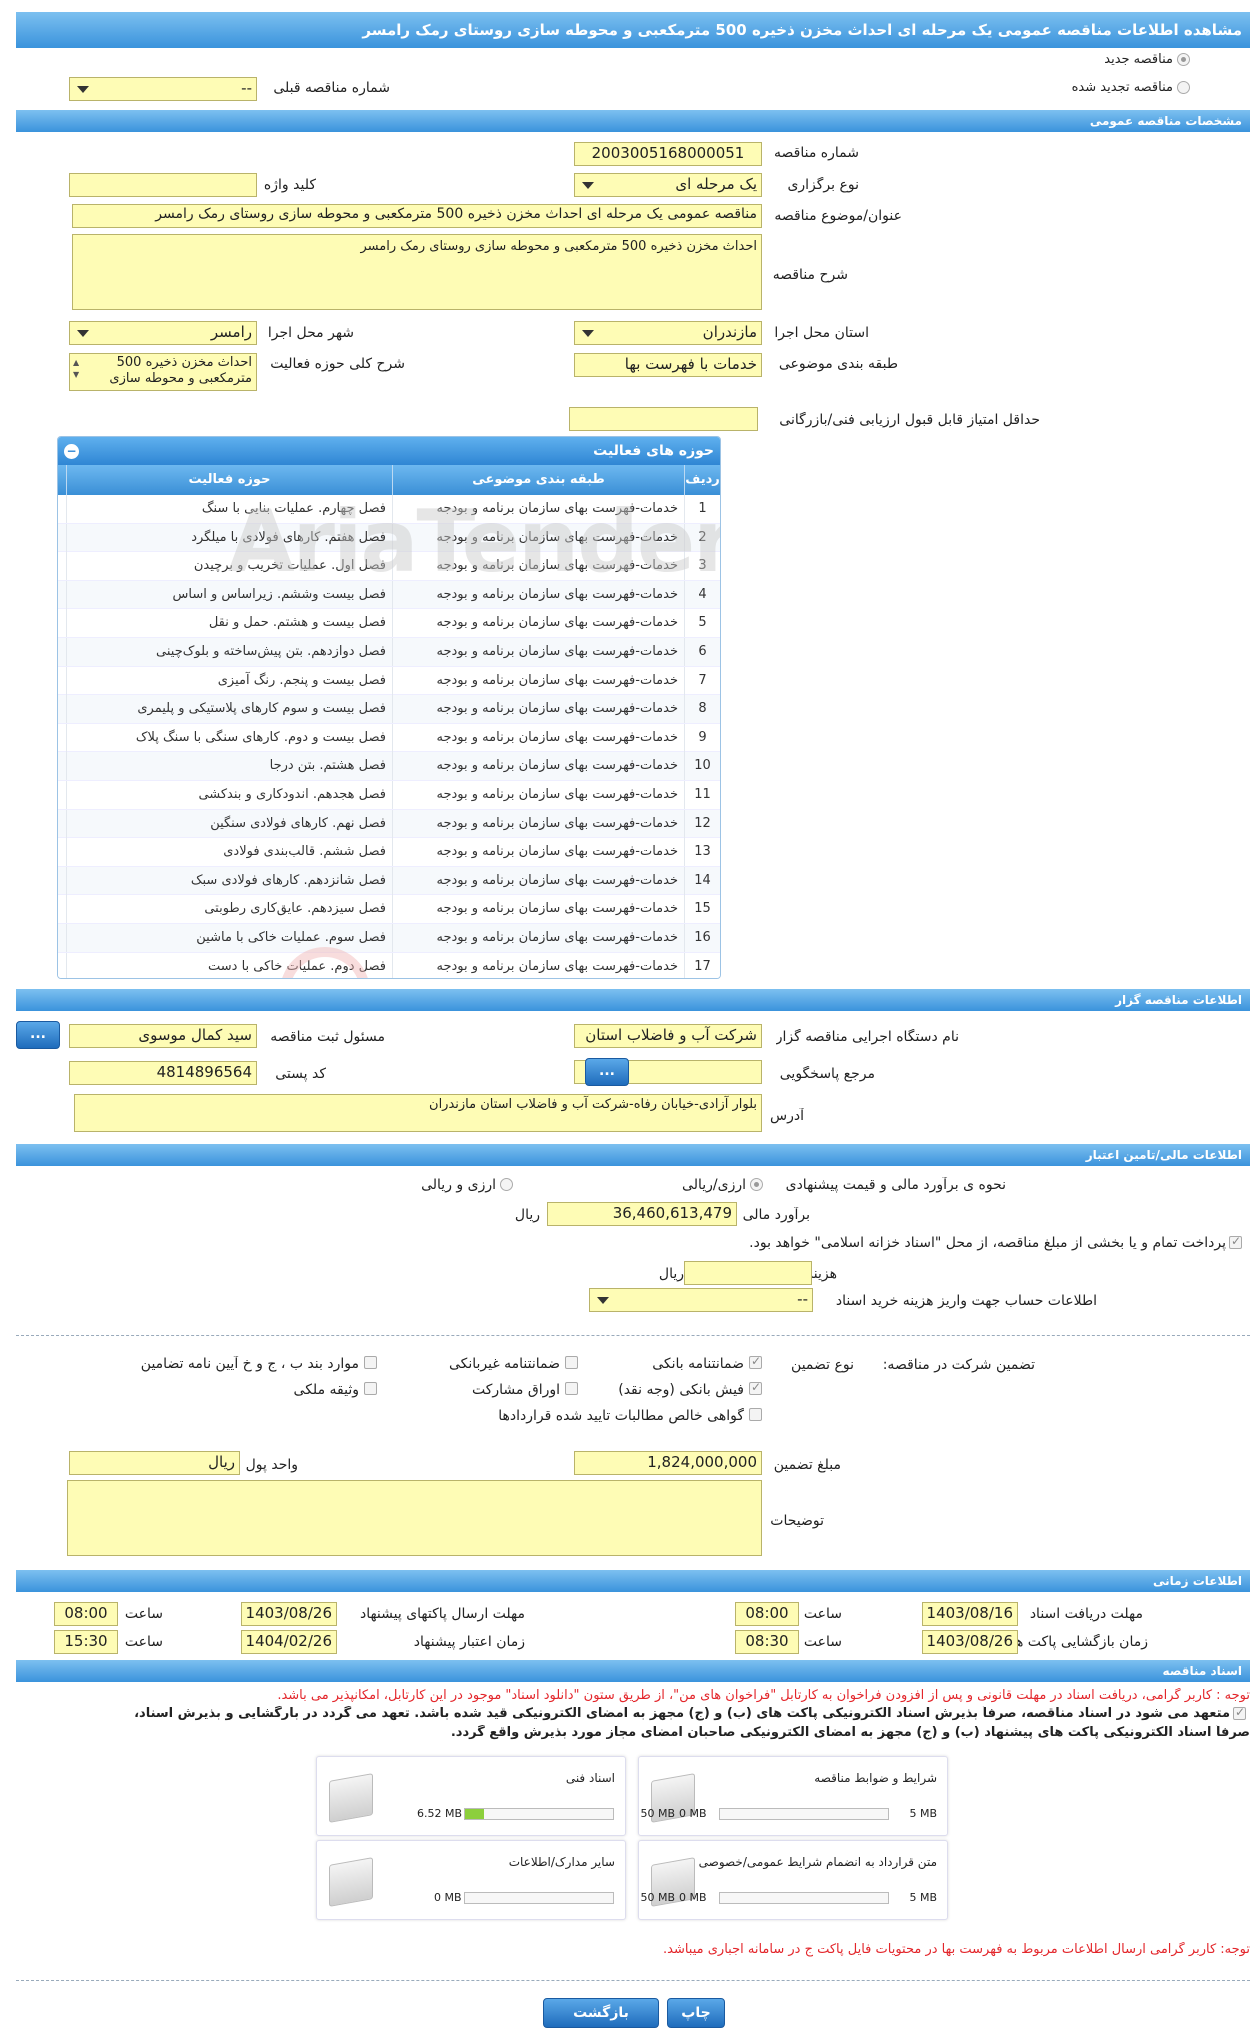 The width and height of the screenshot is (1250, 2036). I want to click on estimate-rial-unit: ریال, so click(527, 1215).